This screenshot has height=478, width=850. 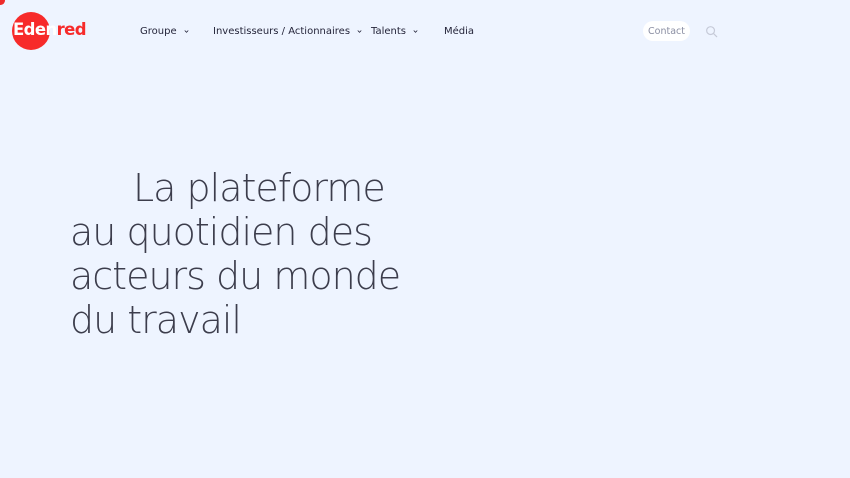 What do you see at coordinates (235, 276) in the screenshot?
I see `hero-line-3: acteurs du monde` at bounding box center [235, 276].